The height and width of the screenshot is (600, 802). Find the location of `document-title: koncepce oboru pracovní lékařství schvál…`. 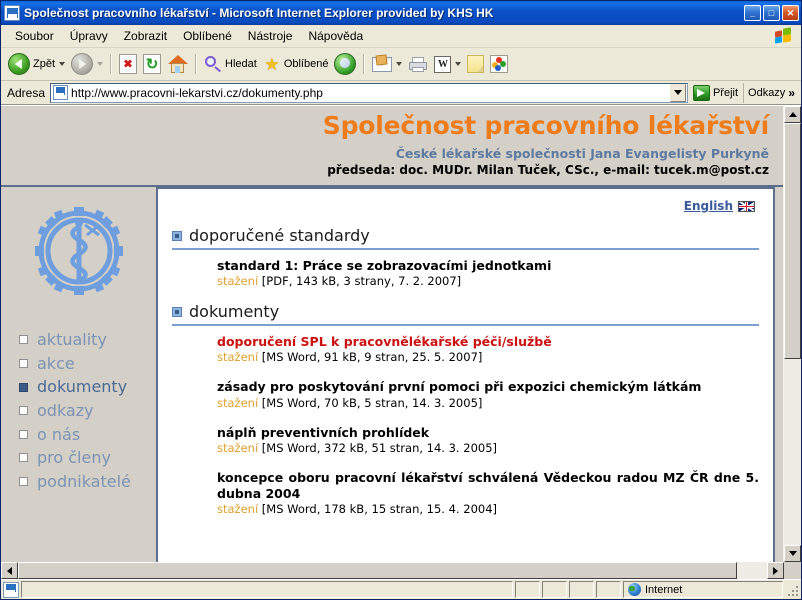

document-title: koncepce oboru pracovní lékařství schvál… is located at coordinates (488, 485).